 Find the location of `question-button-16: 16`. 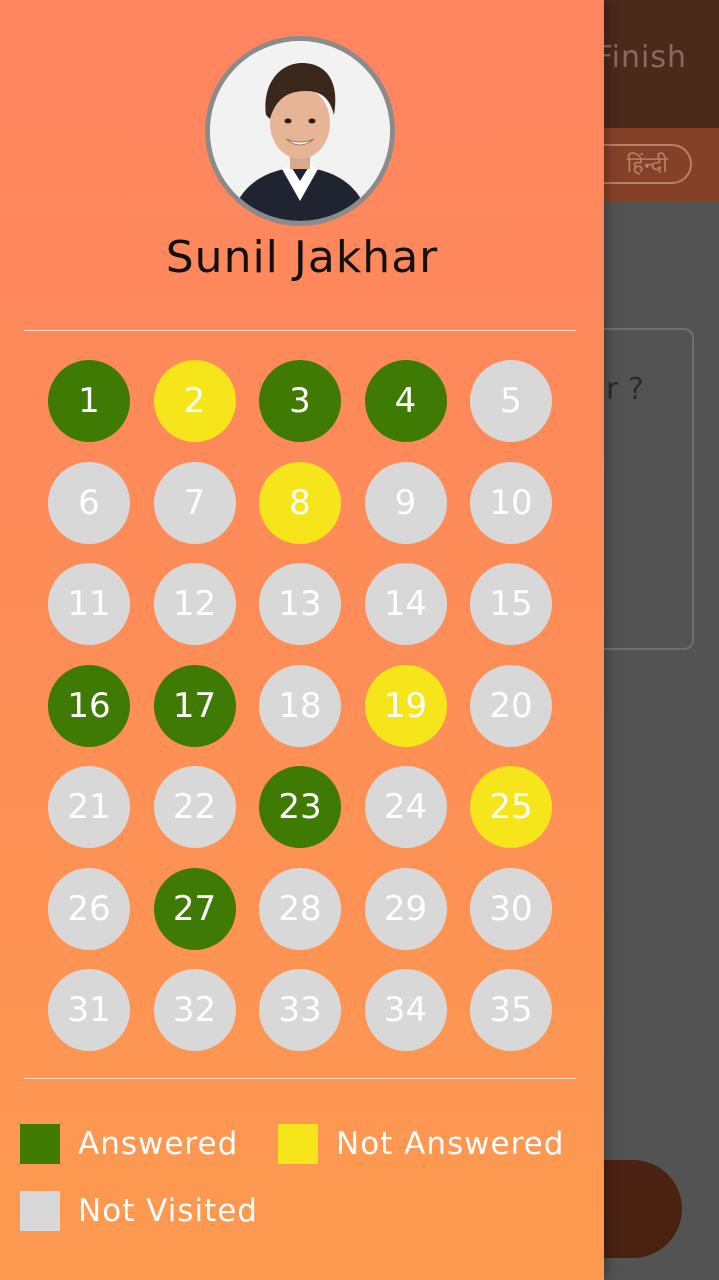

question-button-16: 16 is located at coordinates (89, 705).